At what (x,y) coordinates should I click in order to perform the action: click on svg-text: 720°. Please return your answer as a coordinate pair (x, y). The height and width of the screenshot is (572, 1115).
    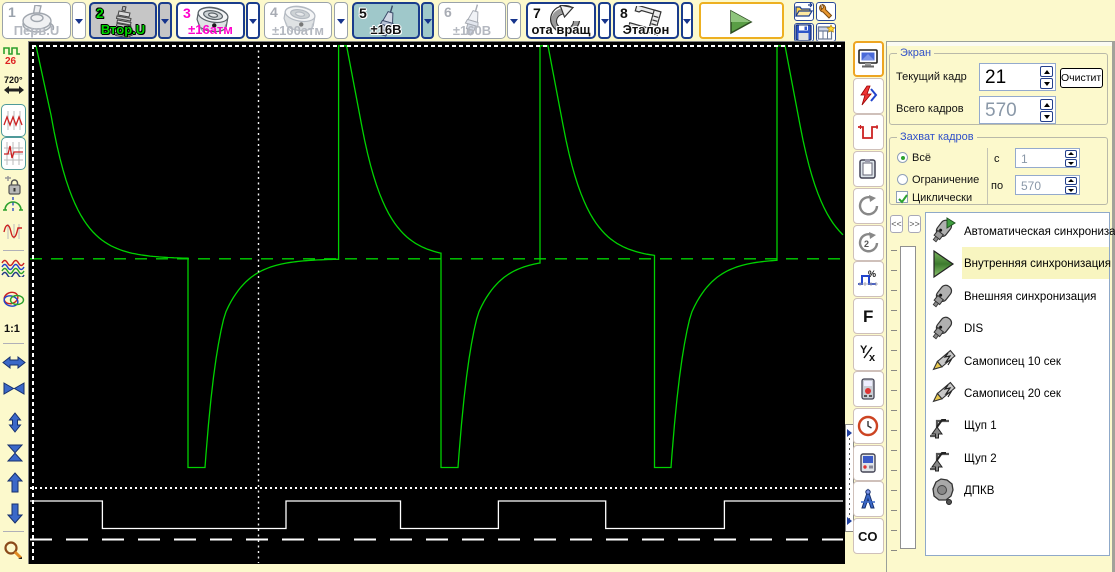
    Looking at the image, I should click on (13, 80).